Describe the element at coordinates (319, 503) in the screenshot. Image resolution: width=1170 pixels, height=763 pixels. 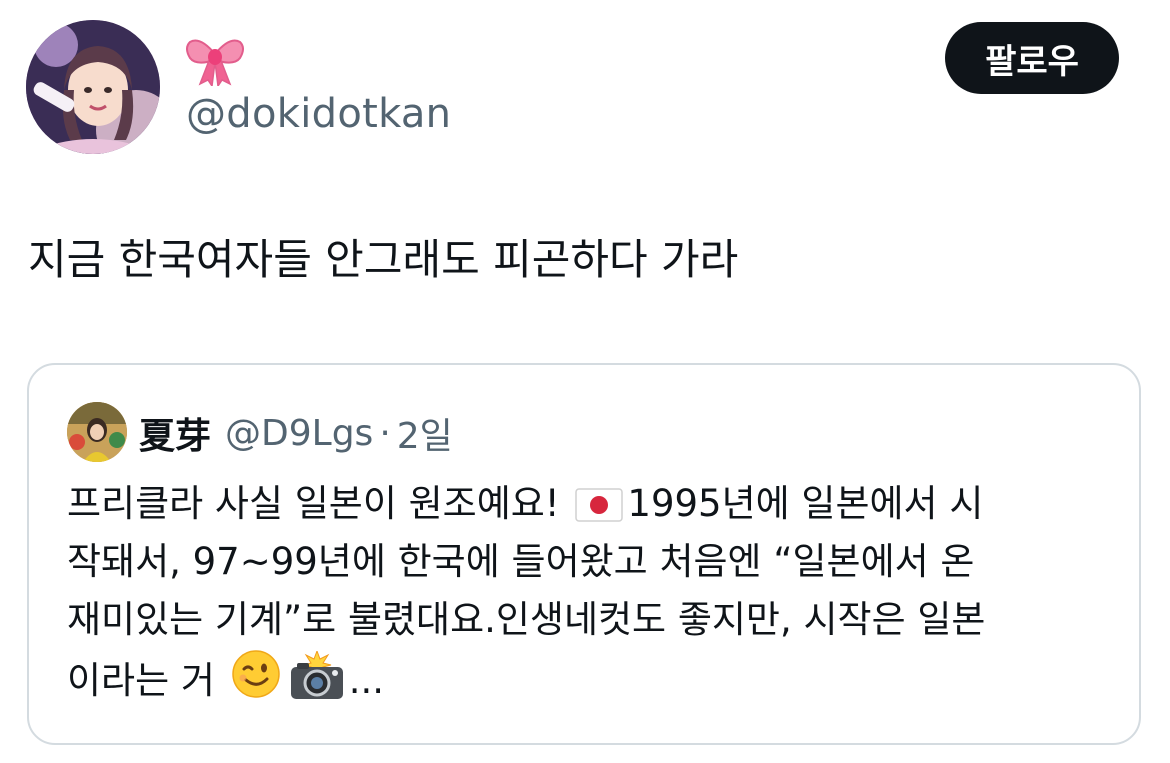
I see `quoted-text-segment: 프리클라 사실 일본이 원조예요!` at that location.